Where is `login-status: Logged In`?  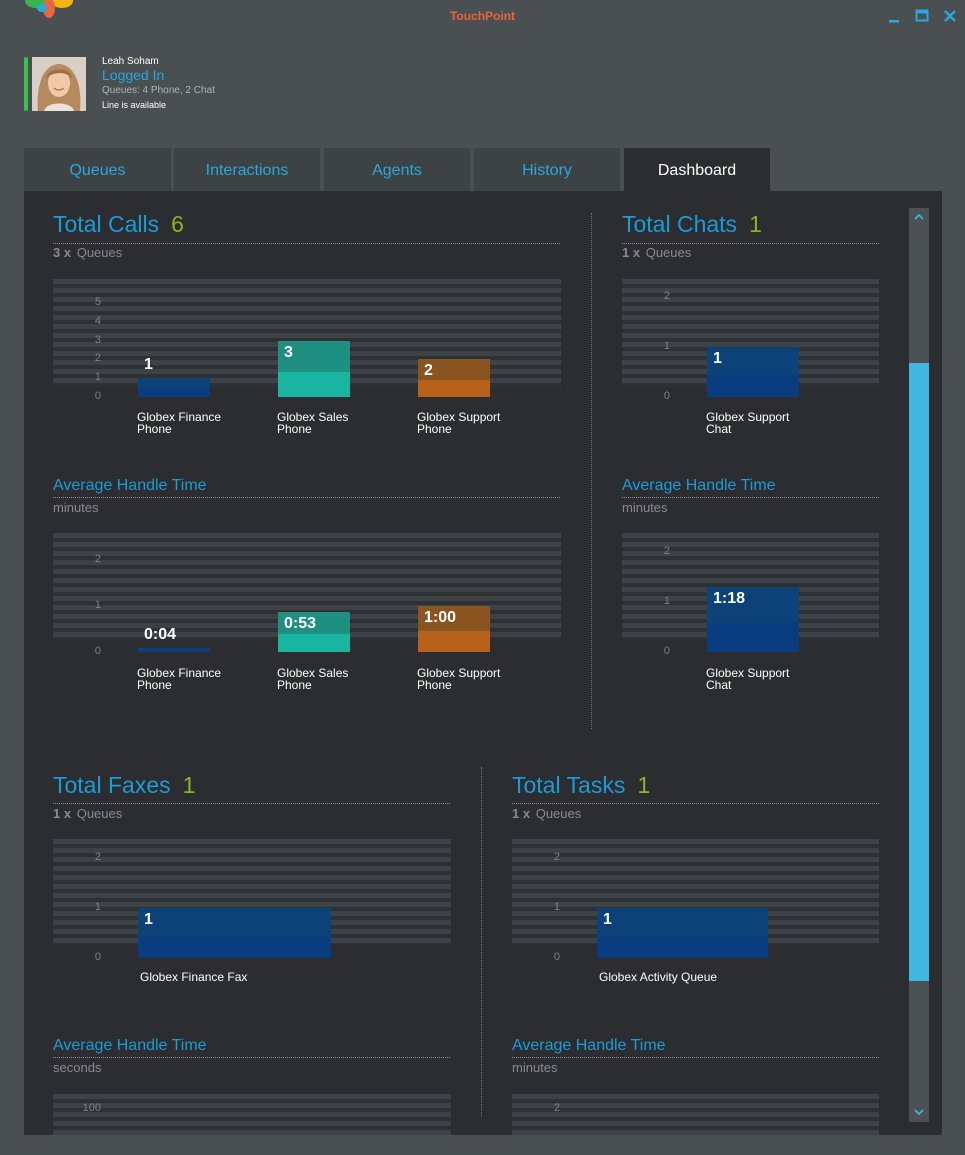 login-status: Logged In is located at coordinates (133, 75).